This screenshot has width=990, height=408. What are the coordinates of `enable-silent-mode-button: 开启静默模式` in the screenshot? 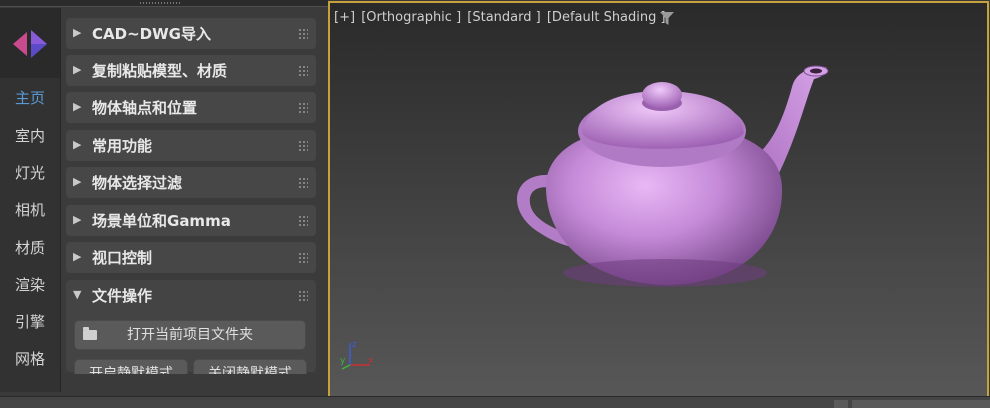 It's located at (131, 366).